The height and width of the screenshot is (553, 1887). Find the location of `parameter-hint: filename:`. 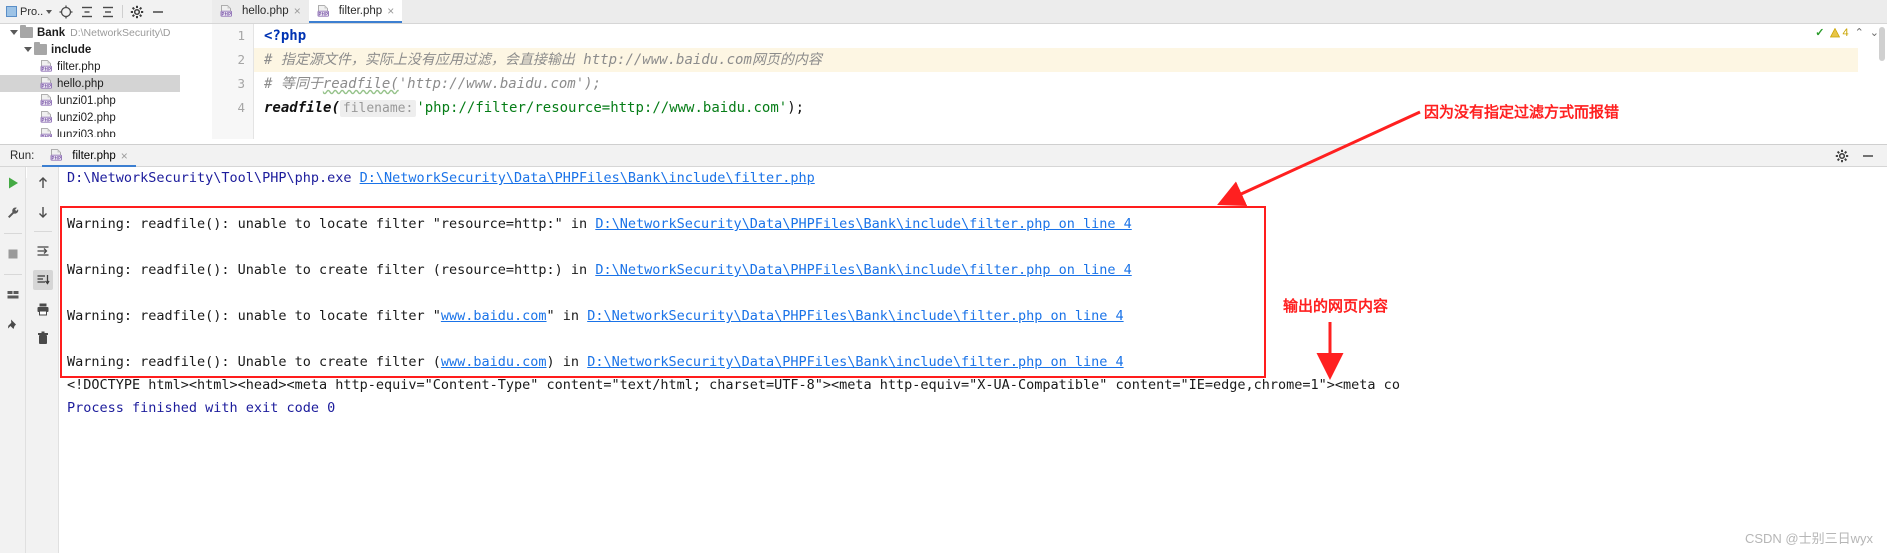

parameter-hint: filename: is located at coordinates (378, 108).